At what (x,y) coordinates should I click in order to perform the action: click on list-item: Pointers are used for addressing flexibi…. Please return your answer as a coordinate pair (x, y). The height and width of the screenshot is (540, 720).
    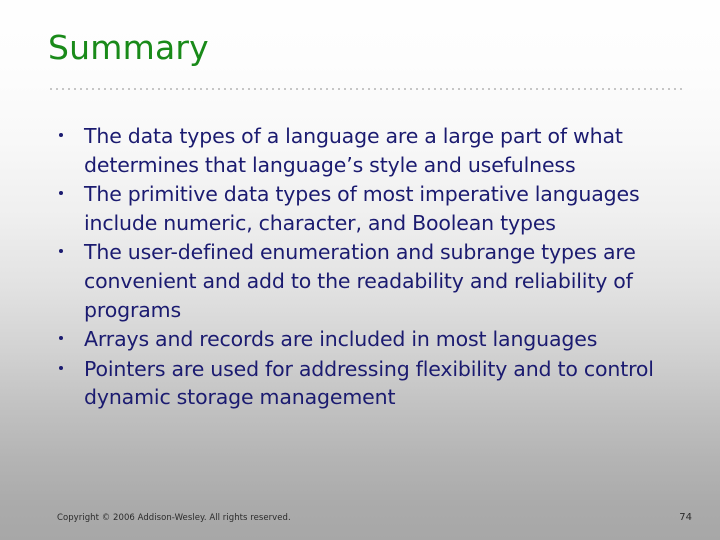
    Looking at the image, I should click on (373, 383).